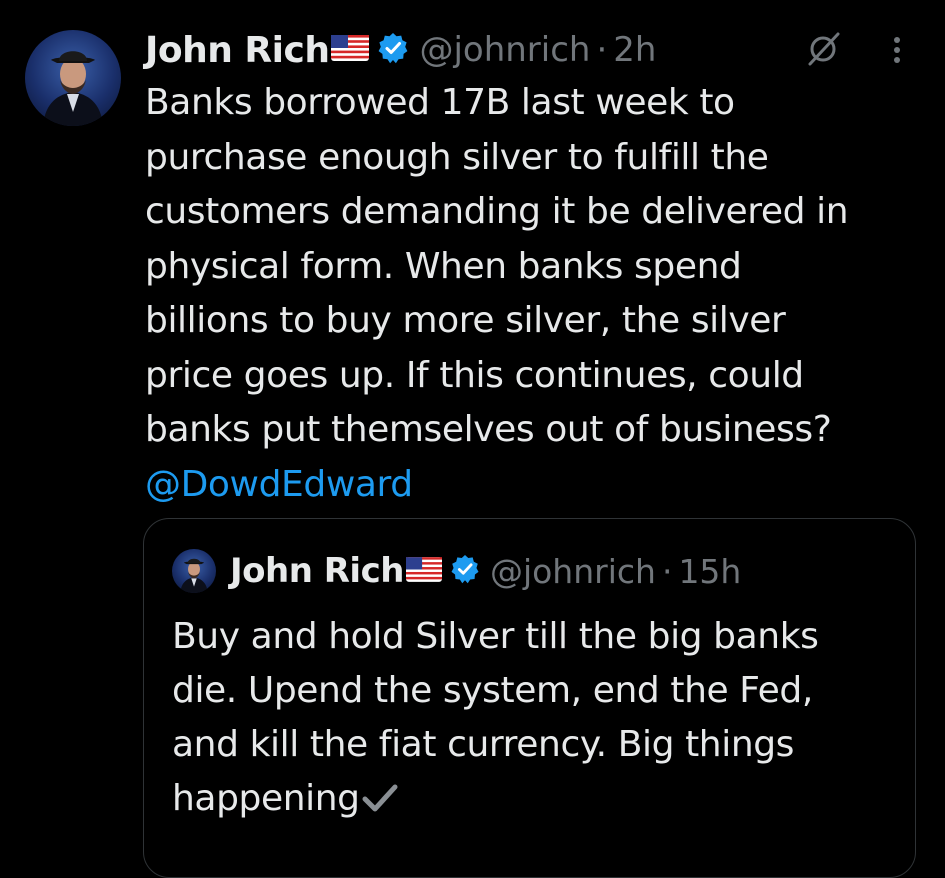  I want to click on mention-link: @DowdEdward, so click(279, 484).